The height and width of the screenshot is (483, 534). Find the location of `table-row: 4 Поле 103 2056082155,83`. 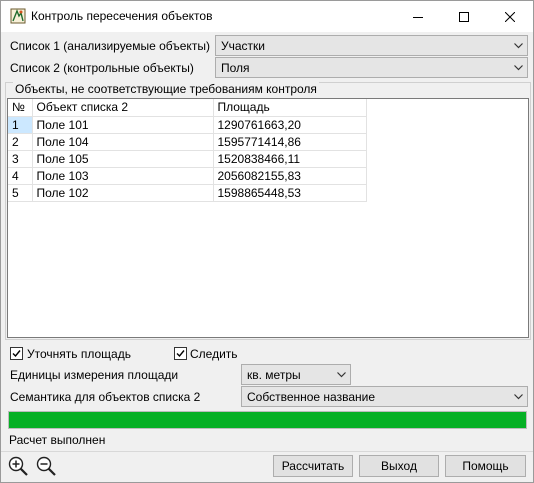

table-row: 4 Поле 103 2056082155,83 is located at coordinates (187, 176).